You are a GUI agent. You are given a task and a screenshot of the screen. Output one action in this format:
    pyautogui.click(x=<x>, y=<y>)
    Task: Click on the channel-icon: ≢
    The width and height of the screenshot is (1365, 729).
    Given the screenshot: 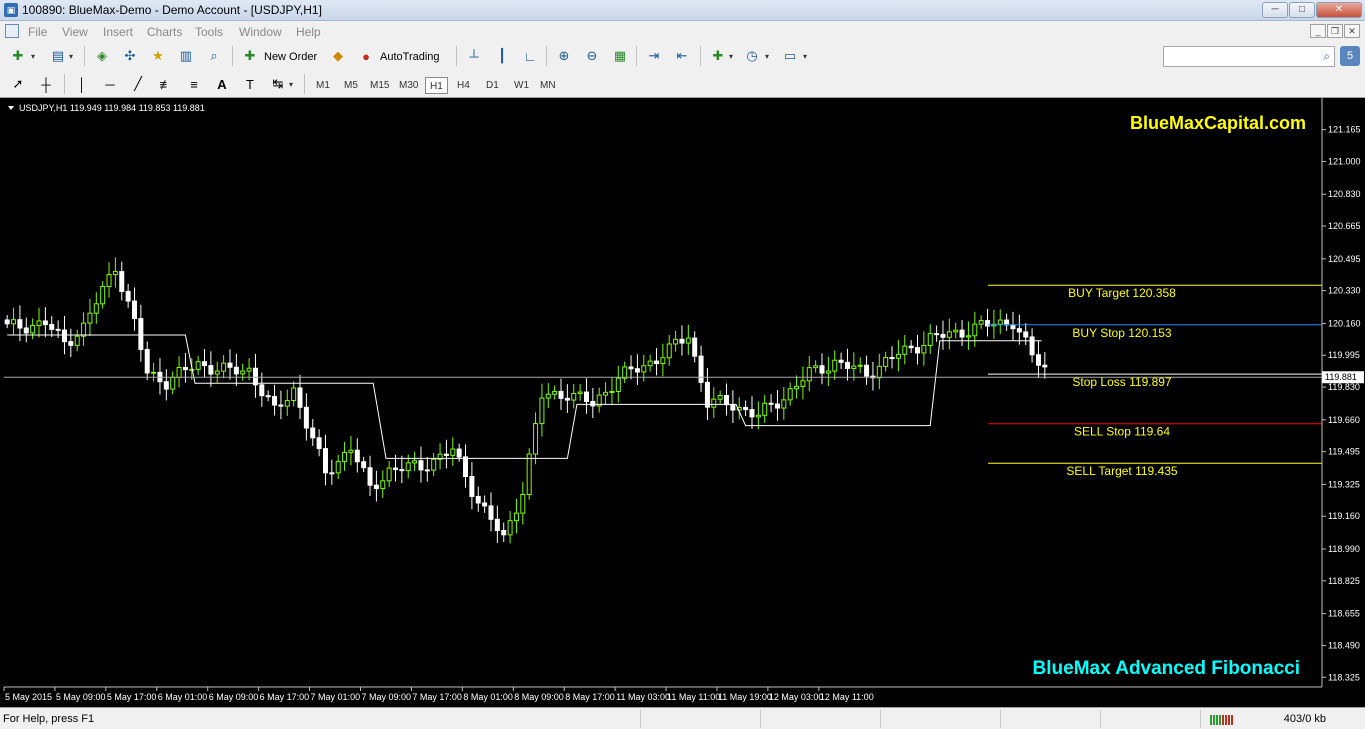 What is the action you would take?
    pyautogui.click(x=166, y=84)
    